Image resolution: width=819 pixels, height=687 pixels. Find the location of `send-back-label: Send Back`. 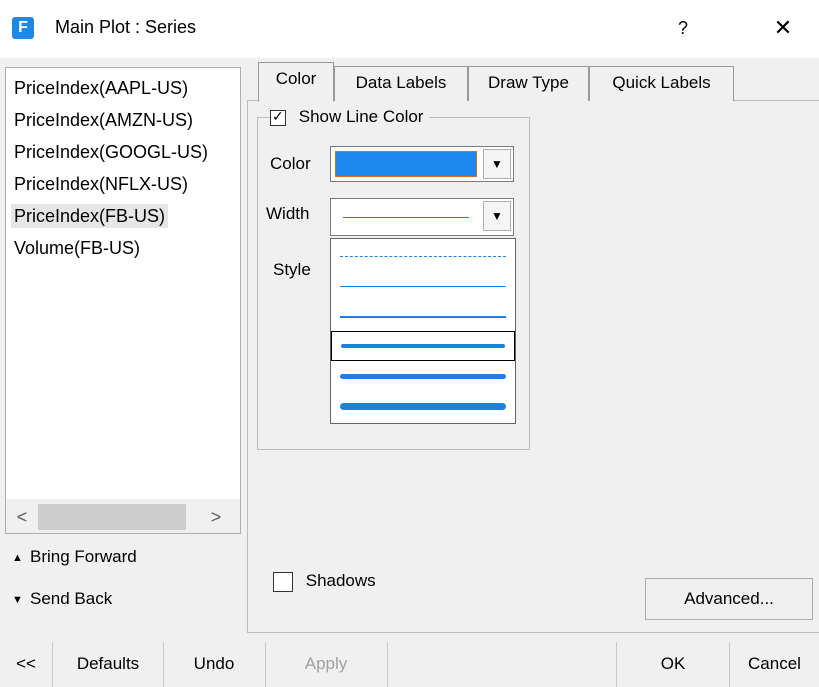

send-back-label: Send Back is located at coordinates (71, 598).